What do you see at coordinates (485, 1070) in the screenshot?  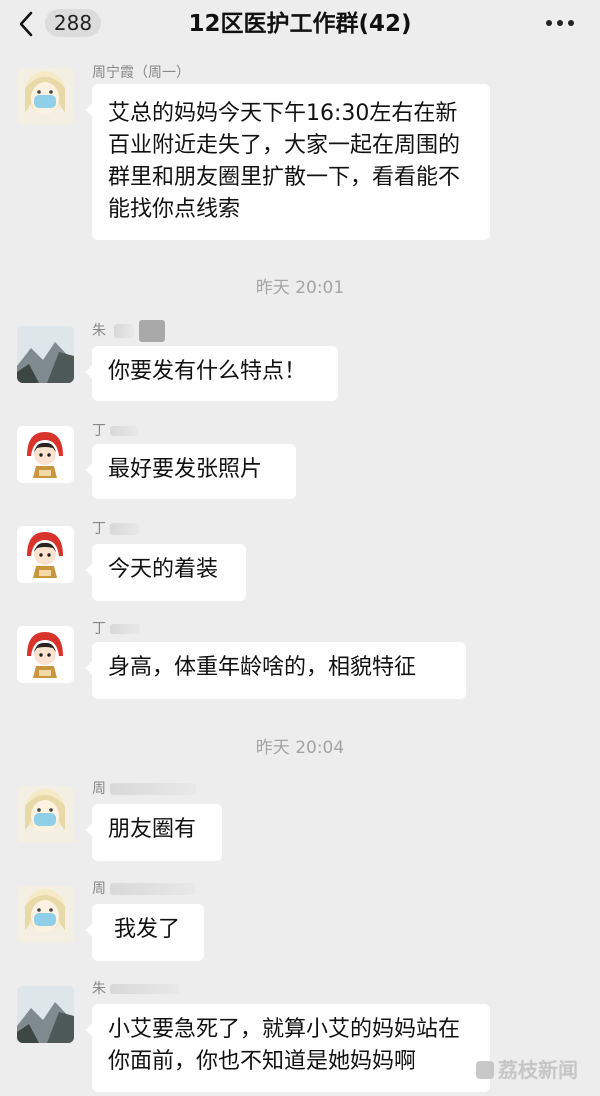 I see `watermark-logo-icon` at bounding box center [485, 1070].